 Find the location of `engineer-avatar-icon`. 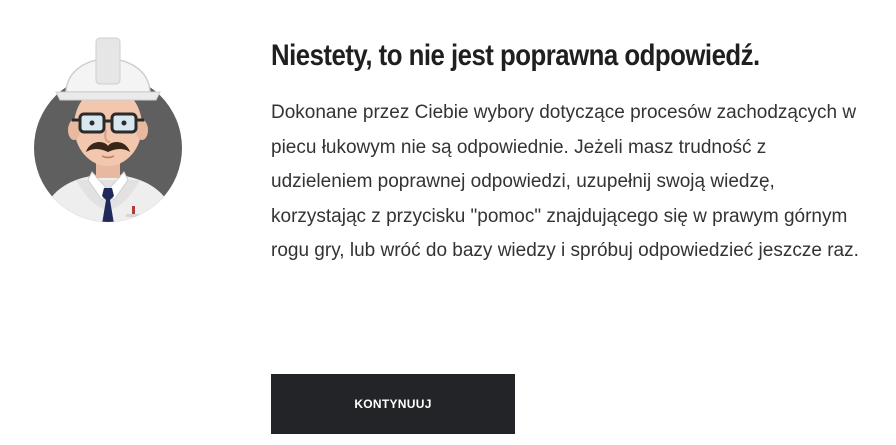

engineer-avatar-icon is located at coordinates (108, 129).